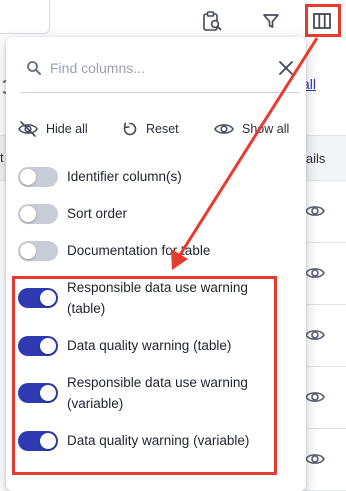 The image size is (346, 491). I want to click on column-toggle-label: Identifier column(s), so click(124, 176).